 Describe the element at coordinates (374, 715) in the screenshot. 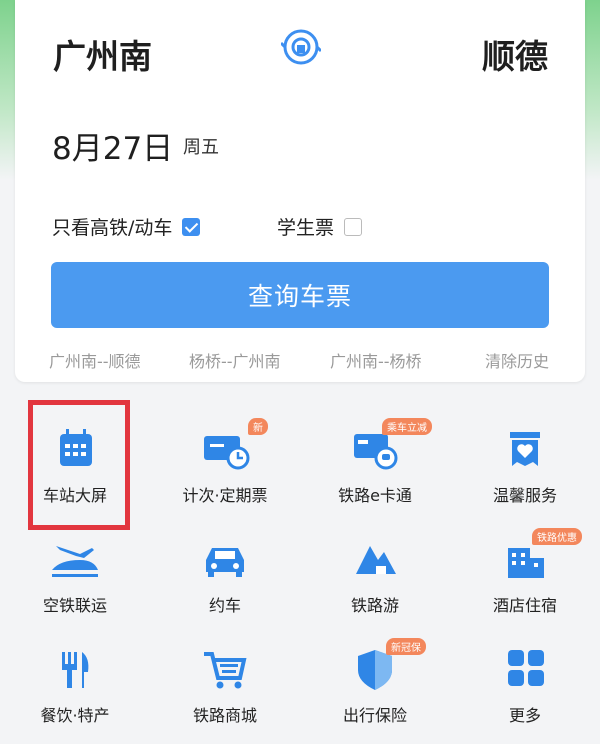

I see `service-label: 出行保险` at that location.